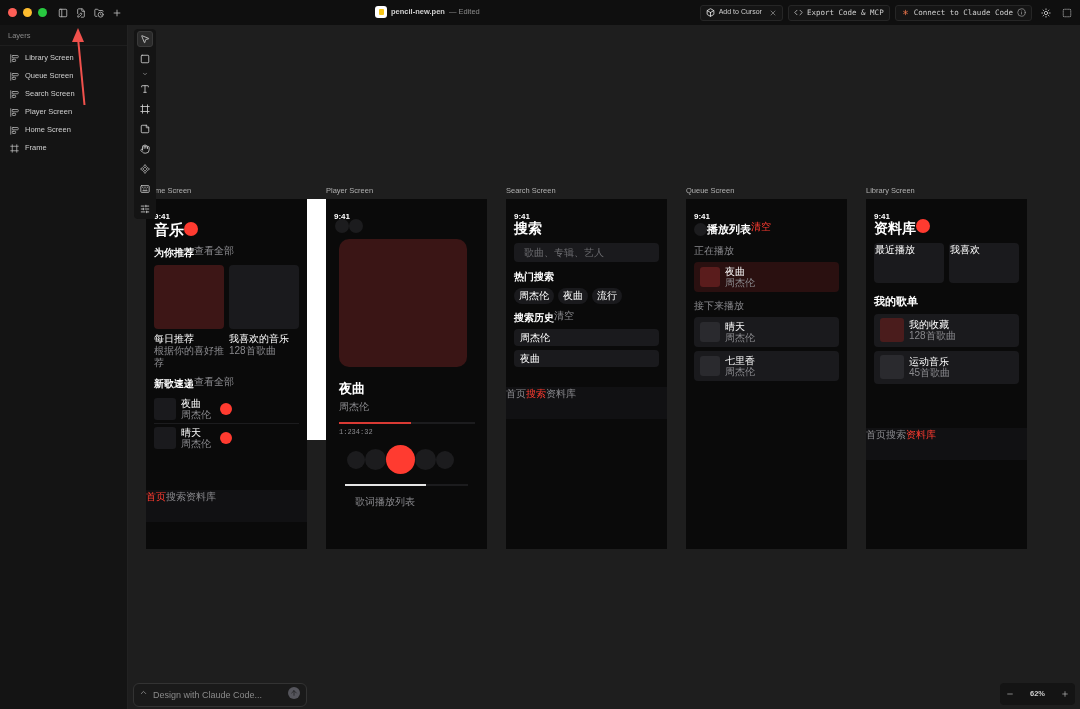 The image size is (1080, 709). What do you see at coordinates (930, 372) in the screenshot?
I see `playlist-count: 45首歌曲` at bounding box center [930, 372].